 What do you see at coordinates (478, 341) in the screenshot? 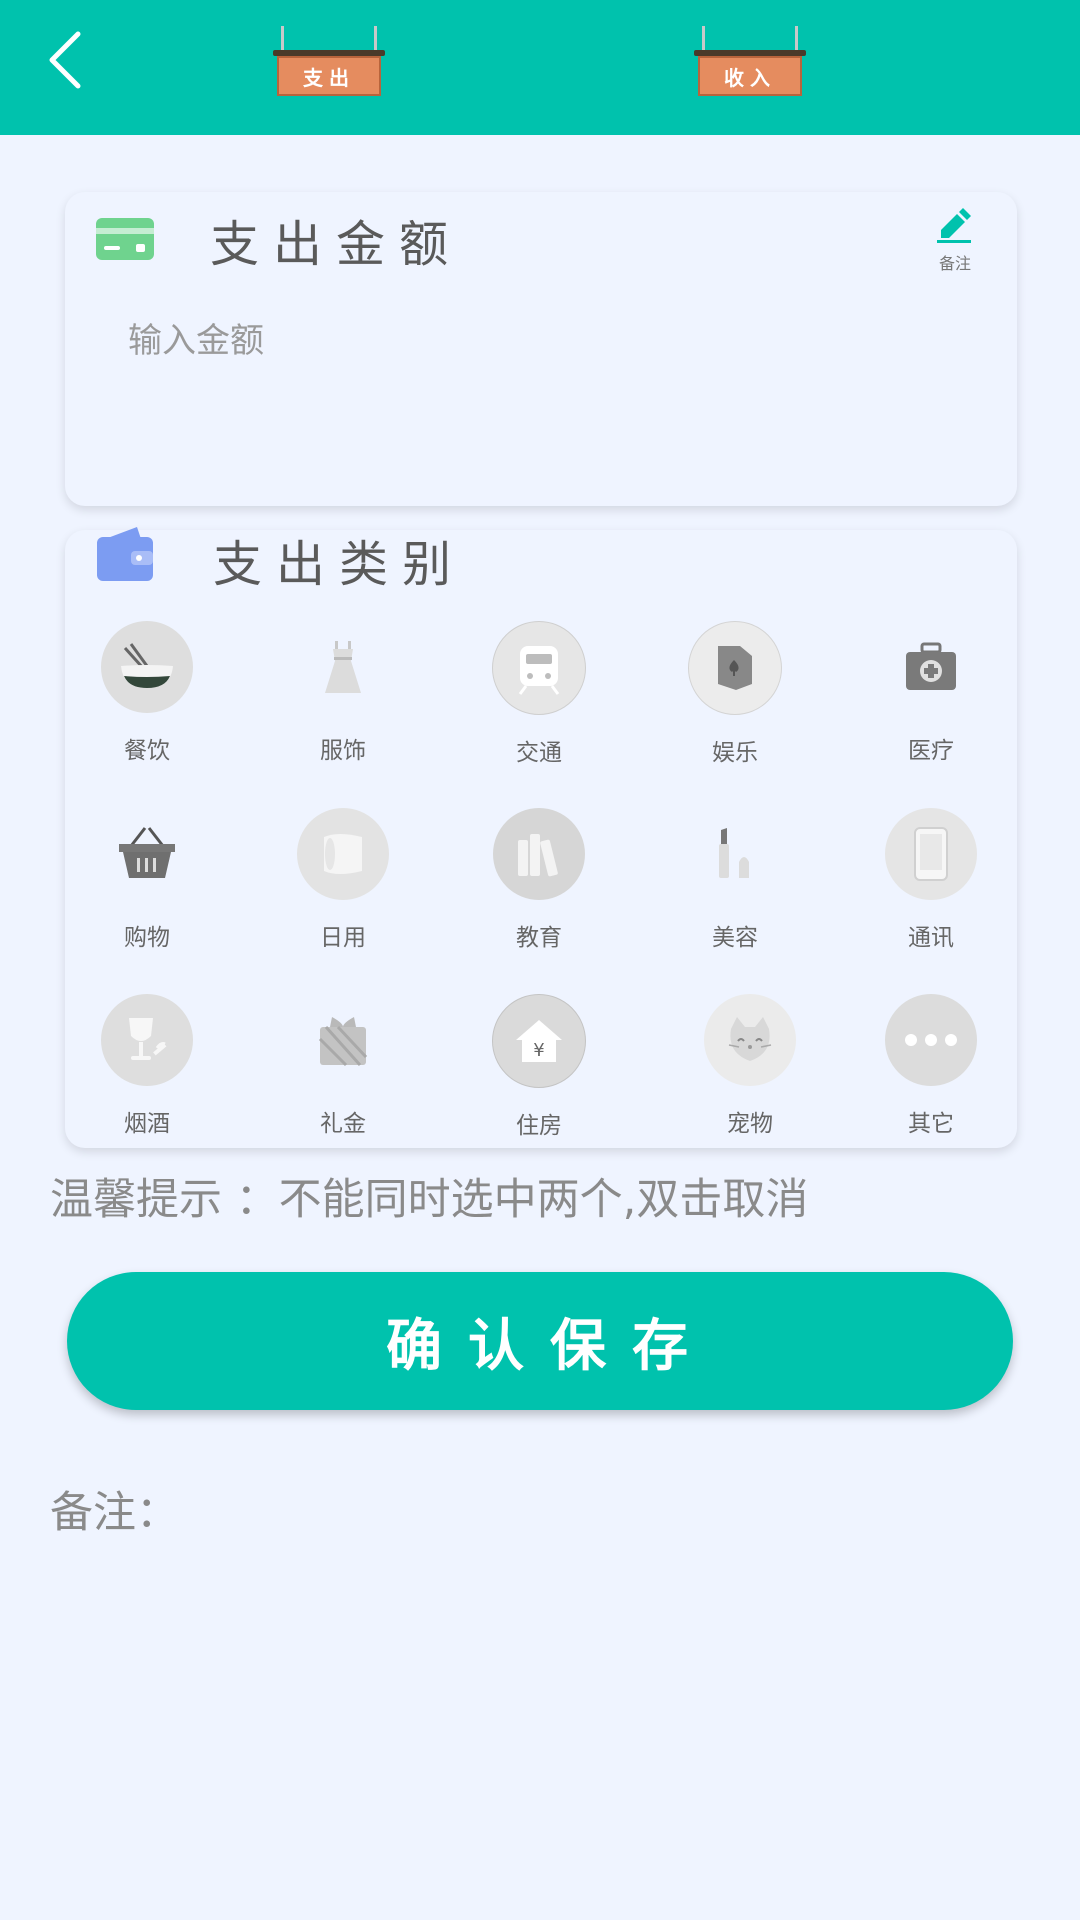
I see `amount-input` at bounding box center [478, 341].